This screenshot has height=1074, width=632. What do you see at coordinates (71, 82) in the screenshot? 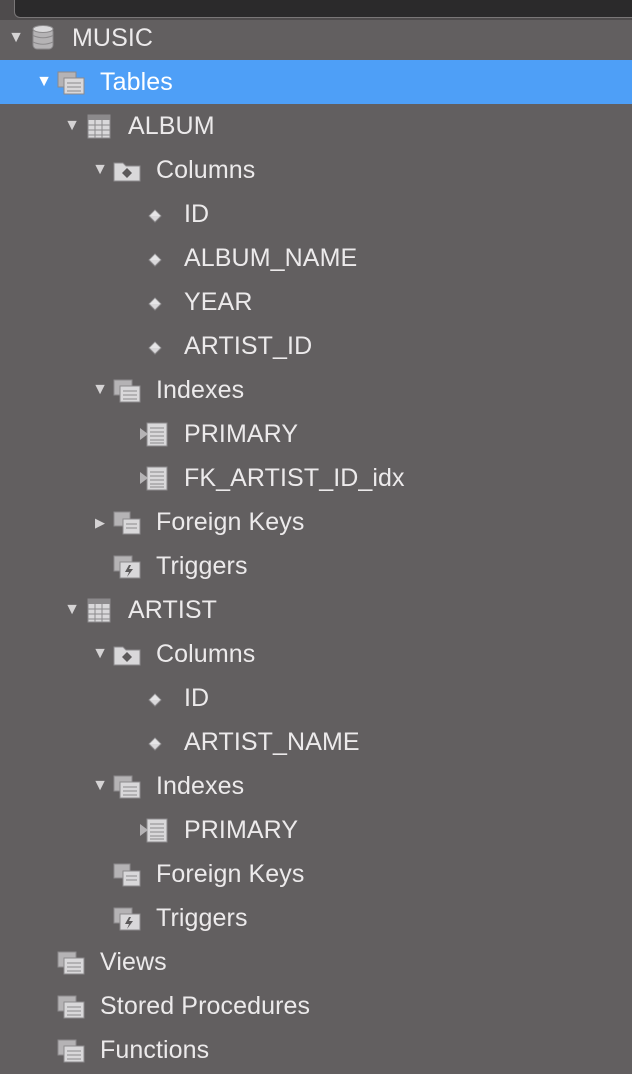
I see `tables-folder-icon` at bounding box center [71, 82].